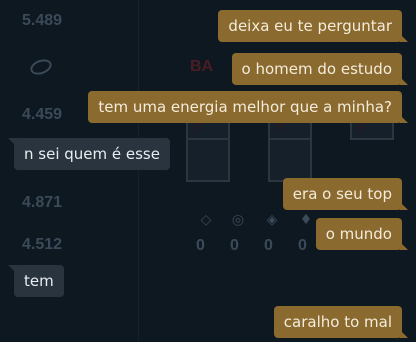 The image size is (416, 342). Describe the element at coordinates (202, 66) in the screenshot. I see `team-label: BA` at that location.